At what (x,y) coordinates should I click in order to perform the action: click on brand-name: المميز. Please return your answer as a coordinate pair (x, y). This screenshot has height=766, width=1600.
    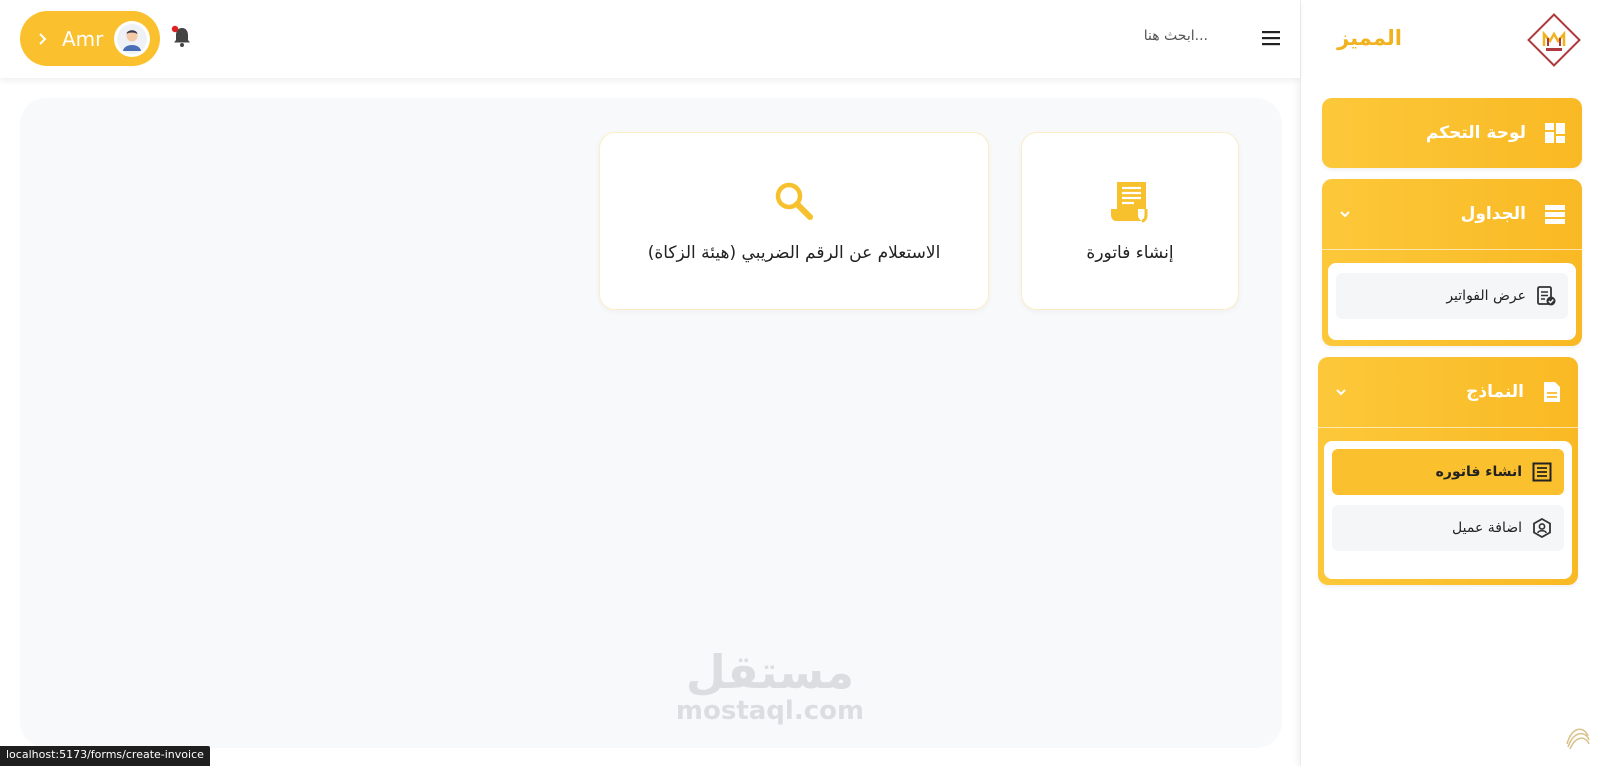
    Looking at the image, I should click on (1369, 38).